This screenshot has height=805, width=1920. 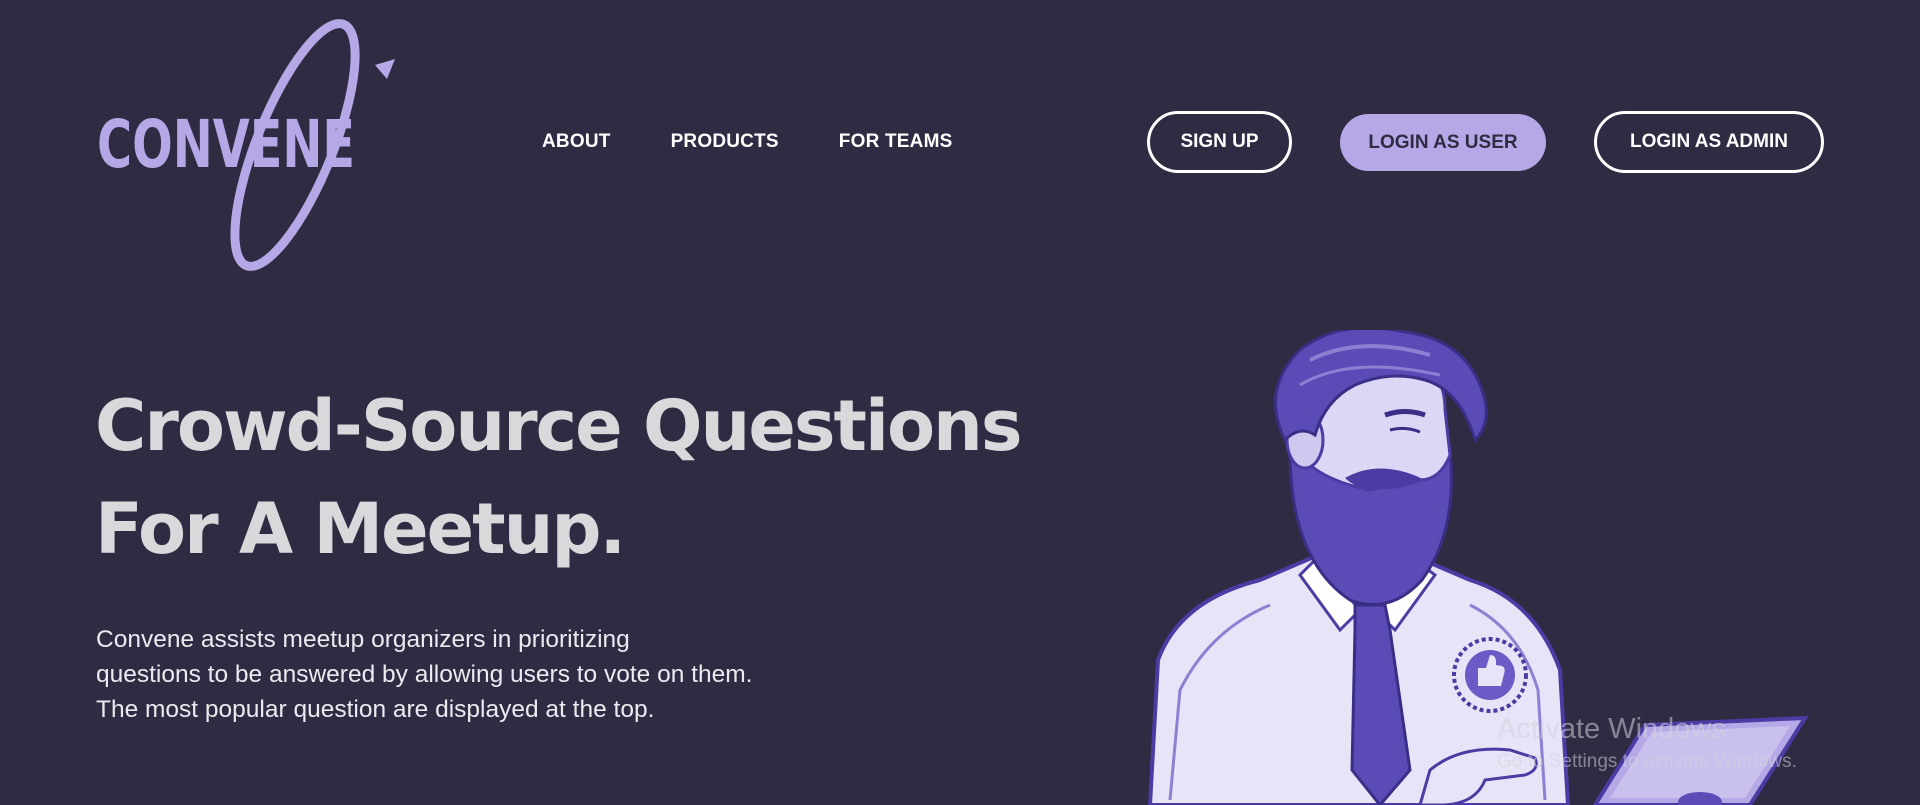 I want to click on nav-products: PRODUCTS, so click(x=725, y=142).